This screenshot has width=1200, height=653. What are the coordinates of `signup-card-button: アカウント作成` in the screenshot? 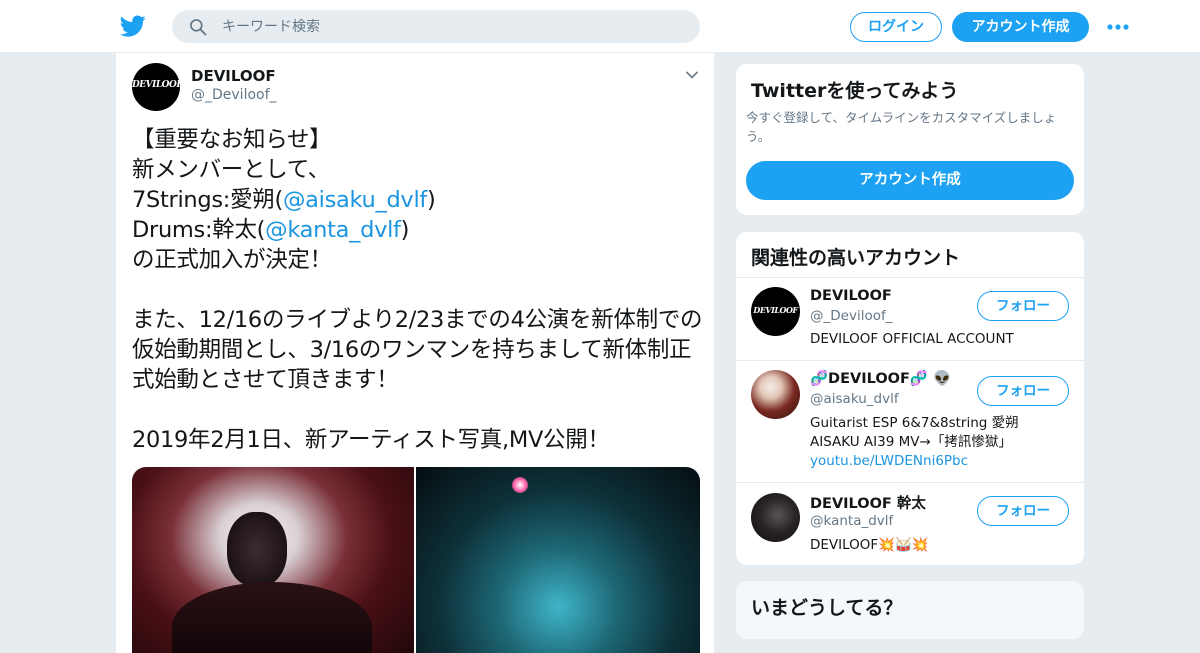 It's located at (910, 180).